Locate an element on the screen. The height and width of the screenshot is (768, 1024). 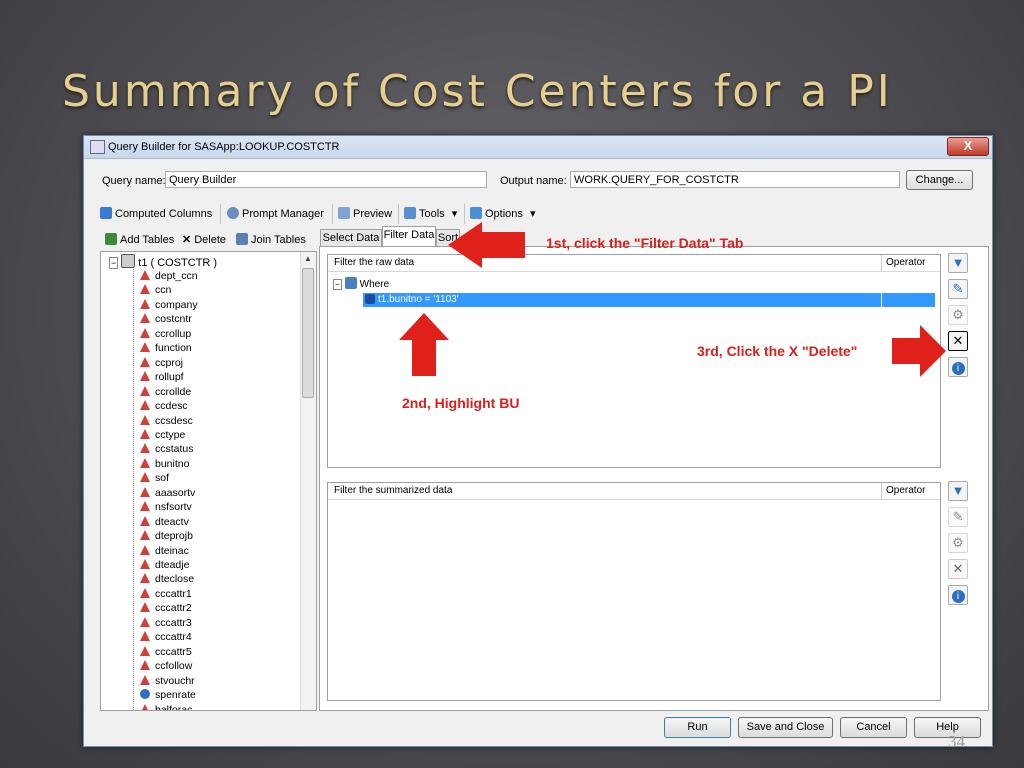
callout-step3: 3rd, Click the X "Delete" is located at coordinates (777, 351).